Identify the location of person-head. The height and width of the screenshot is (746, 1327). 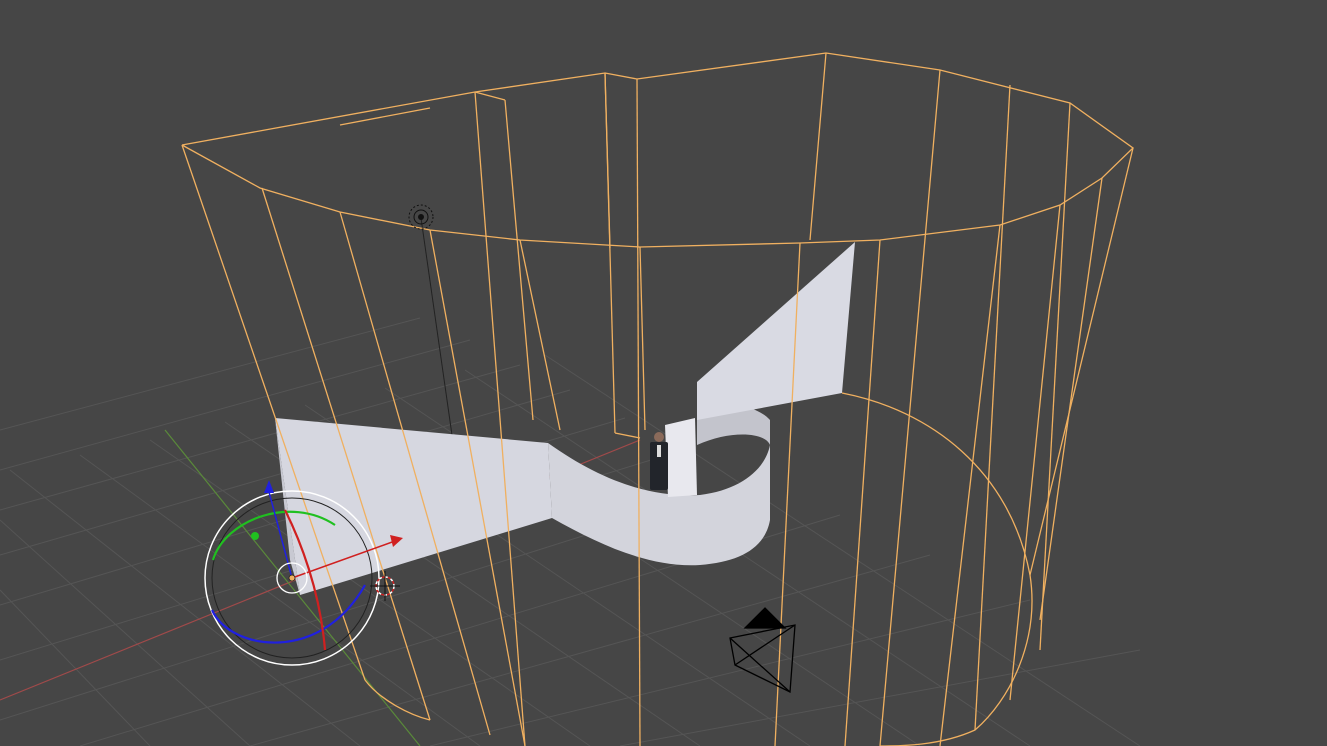
(659, 437).